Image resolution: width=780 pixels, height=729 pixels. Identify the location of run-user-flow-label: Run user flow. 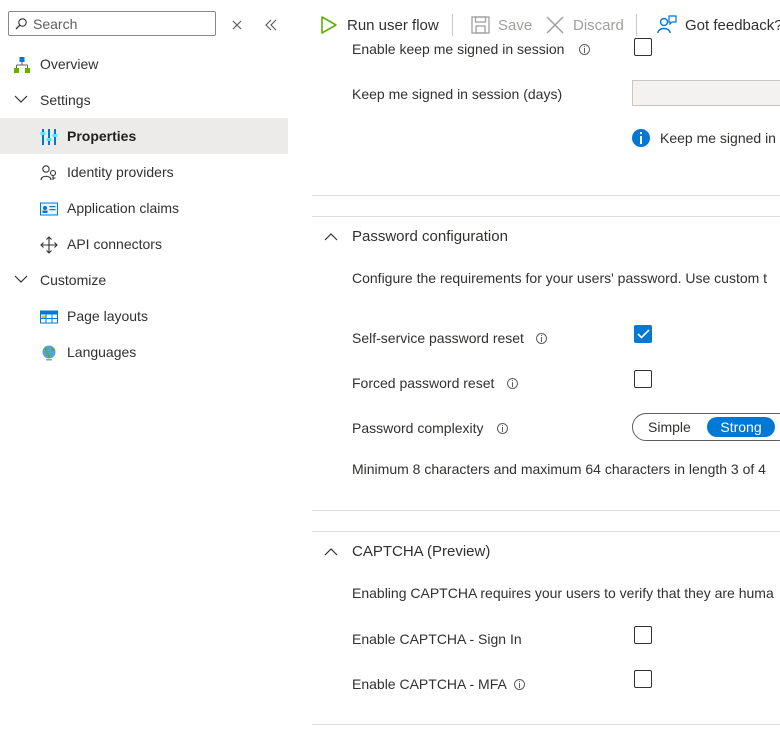
(393, 25).